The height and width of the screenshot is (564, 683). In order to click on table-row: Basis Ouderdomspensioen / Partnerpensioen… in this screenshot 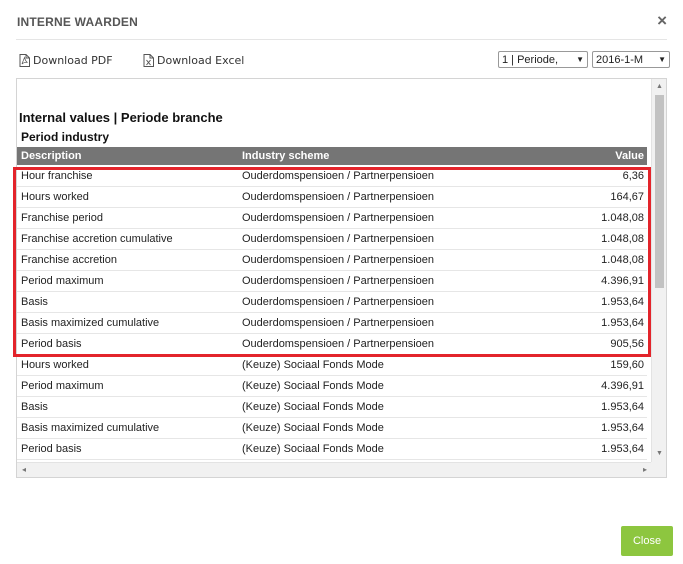, I will do `click(332, 302)`.